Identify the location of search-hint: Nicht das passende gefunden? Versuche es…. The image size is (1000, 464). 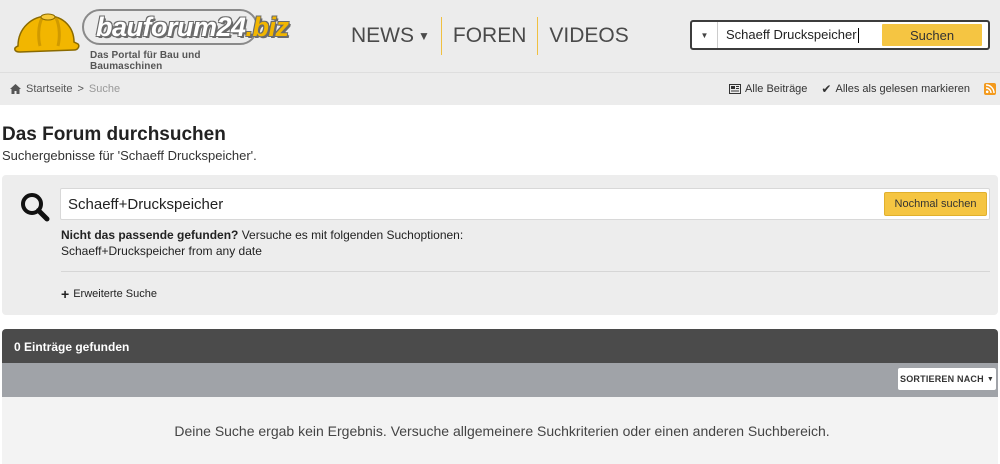
(262, 235).